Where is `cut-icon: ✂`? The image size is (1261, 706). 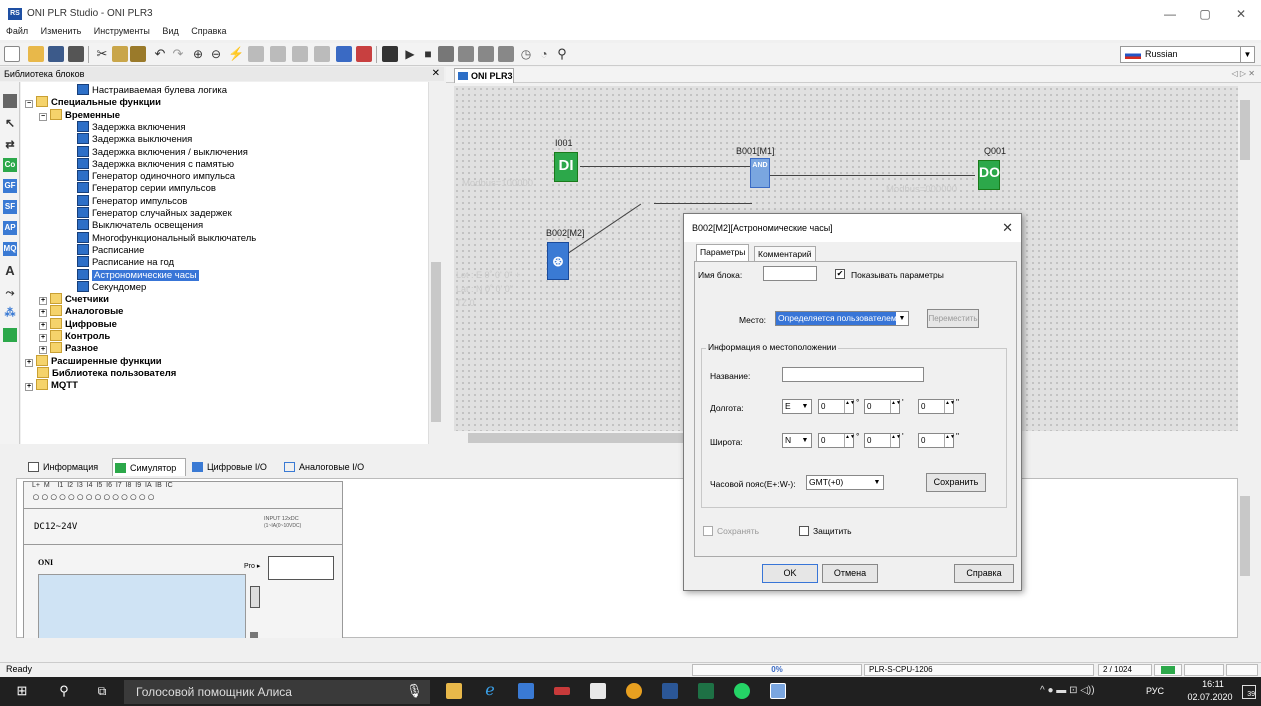
cut-icon: ✂ is located at coordinates (102, 54).